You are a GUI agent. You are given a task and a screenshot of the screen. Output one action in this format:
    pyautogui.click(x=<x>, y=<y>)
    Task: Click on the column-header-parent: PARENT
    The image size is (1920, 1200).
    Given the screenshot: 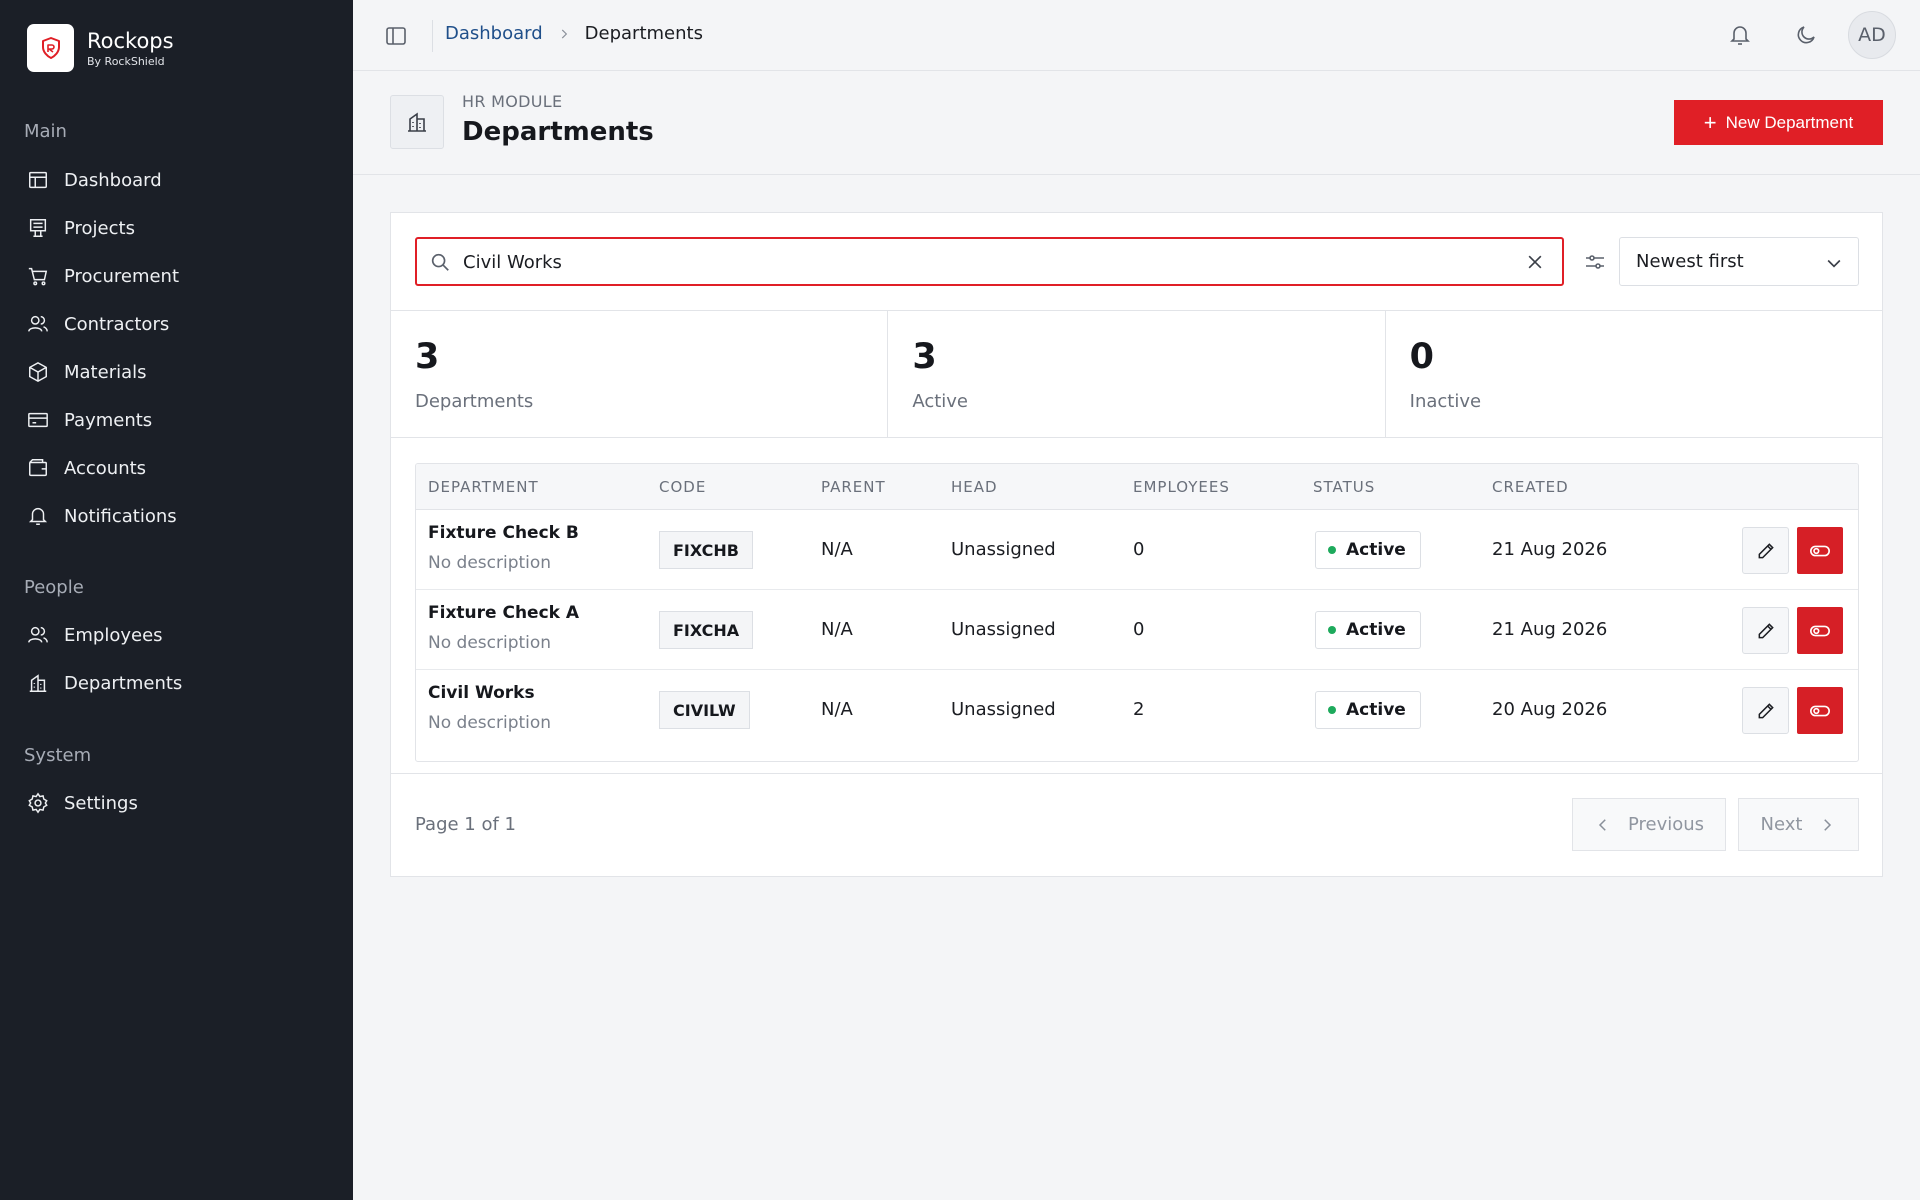 What is the action you would take?
    pyautogui.click(x=853, y=487)
    